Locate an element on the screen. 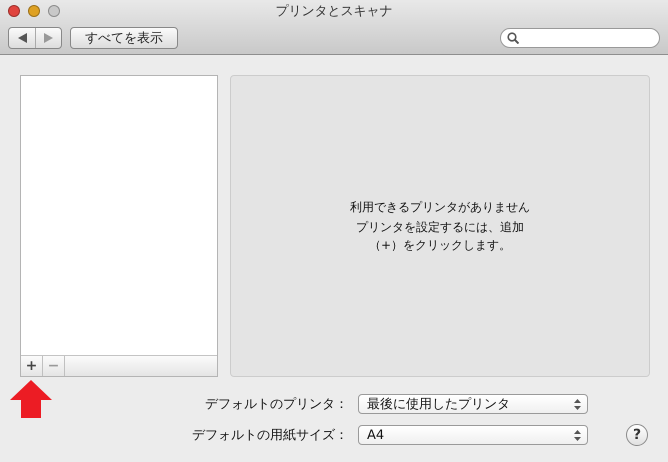 This screenshot has width=668, height=462. search-field is located at coordinates (580, 38).